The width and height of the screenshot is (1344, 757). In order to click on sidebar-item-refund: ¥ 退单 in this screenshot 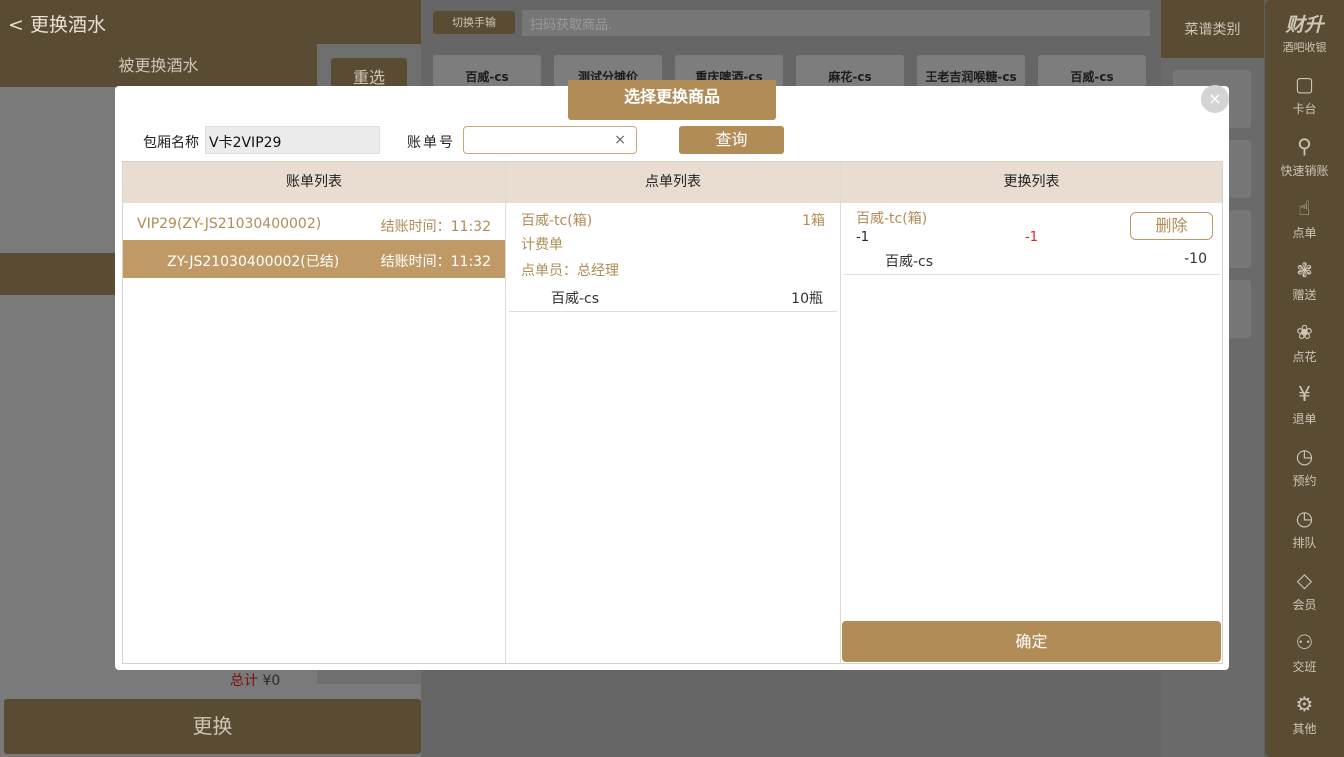, I will do `click(1304, 410)`.